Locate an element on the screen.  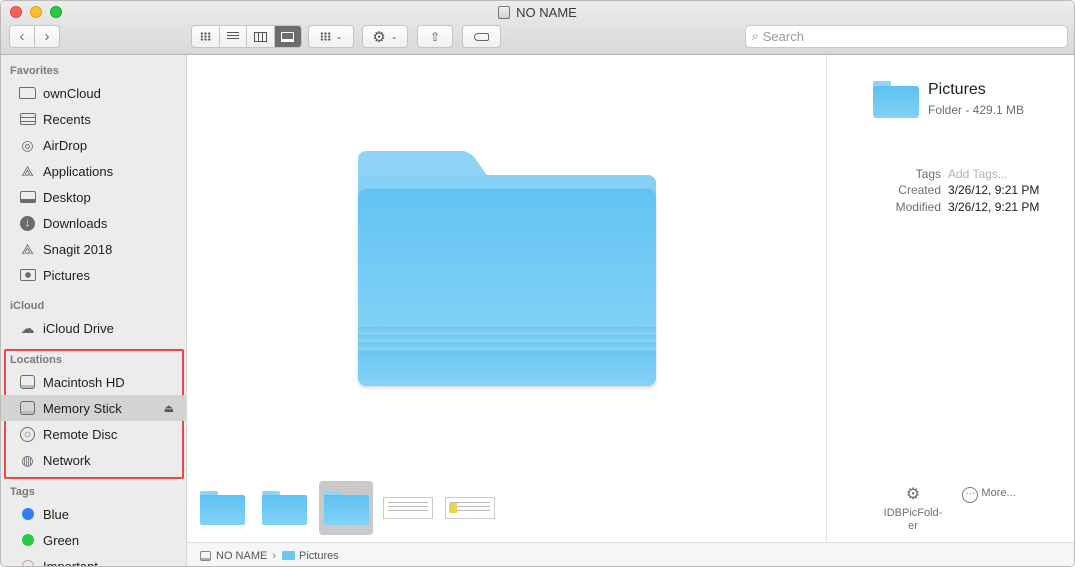
quick-action-label-line1: IDBPicFold- is located at coordinates (913, 513).